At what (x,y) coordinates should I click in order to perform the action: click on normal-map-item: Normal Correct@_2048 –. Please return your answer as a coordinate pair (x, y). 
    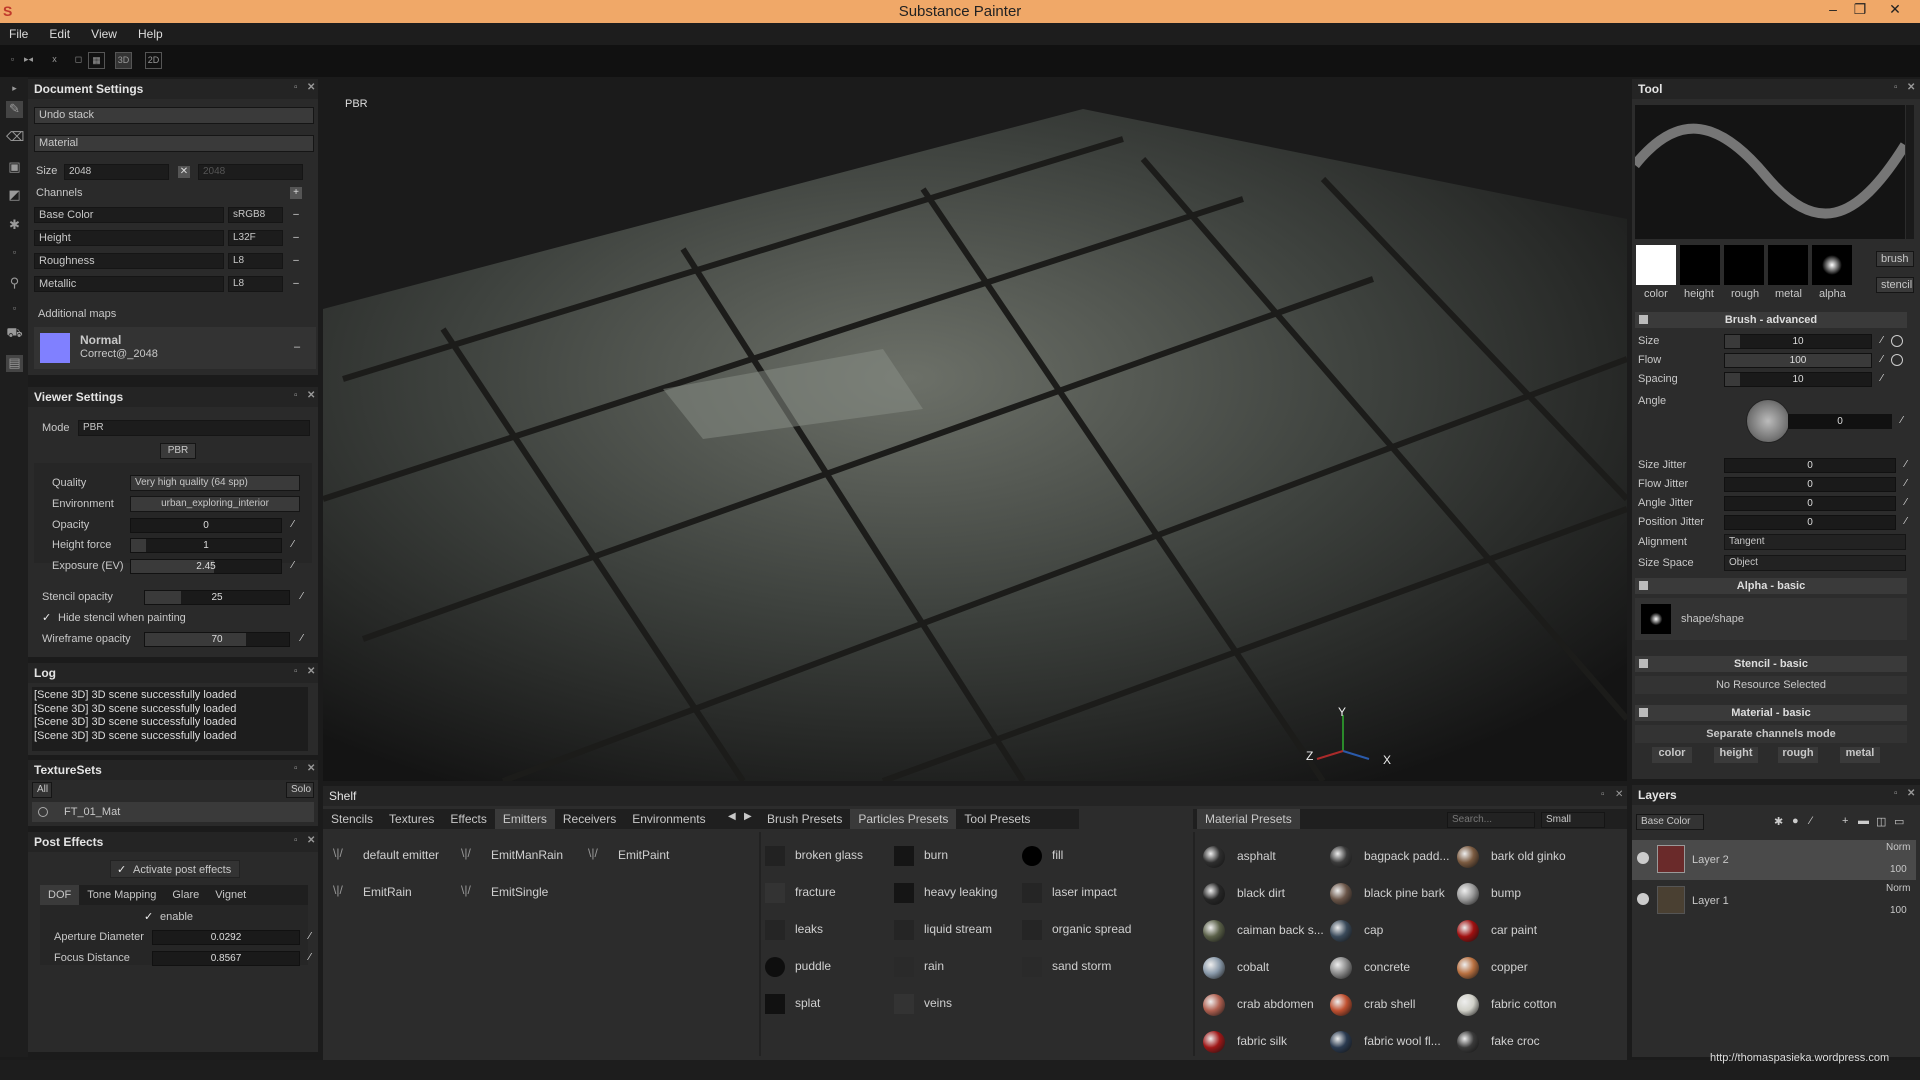
    Looking at the image, I should click on (175, 348).